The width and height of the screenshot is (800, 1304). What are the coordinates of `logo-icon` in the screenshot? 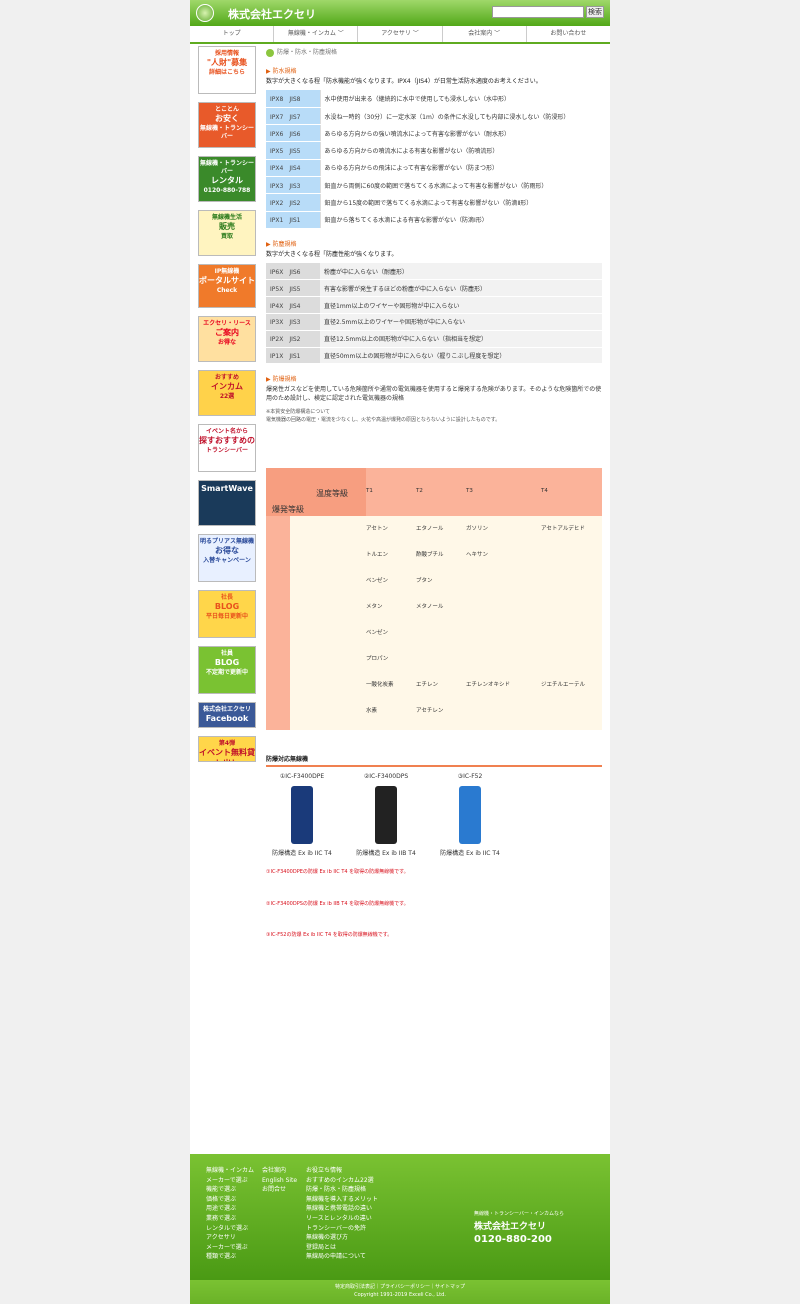 It's located at (205, 13).